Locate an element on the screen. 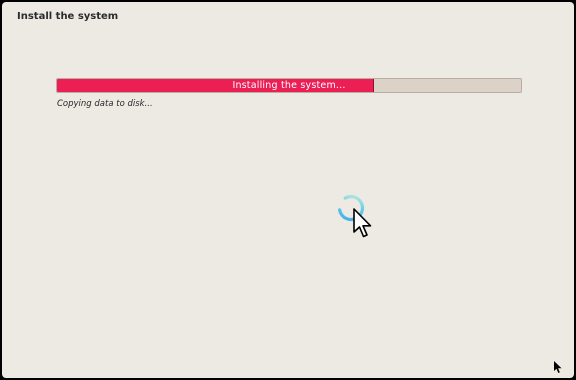 The image size is (576, 380). arrow-pointer-icon is located at coordinates (362, 223).